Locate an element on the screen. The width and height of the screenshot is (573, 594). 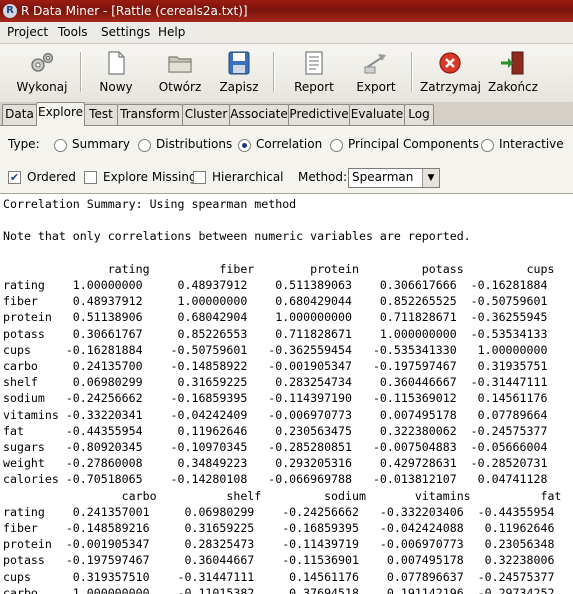
explore-missing-checkbox is located at coordinates (90, 177).